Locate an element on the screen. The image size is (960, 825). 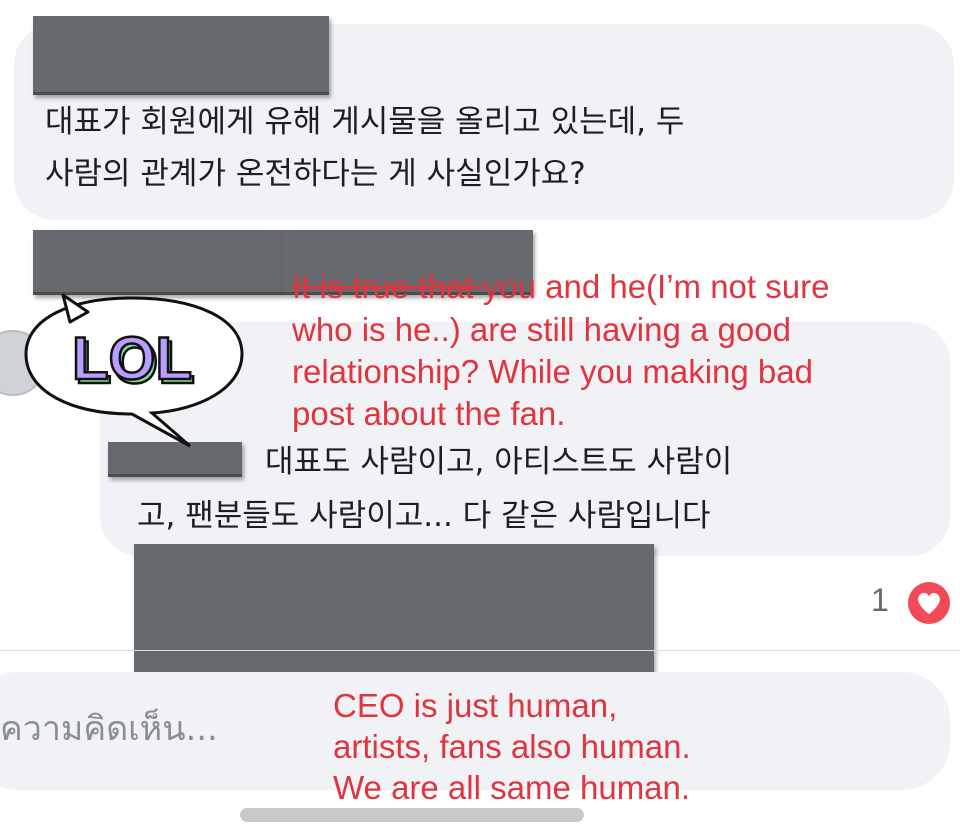
scrollbar is located at coordinates (412, 815).